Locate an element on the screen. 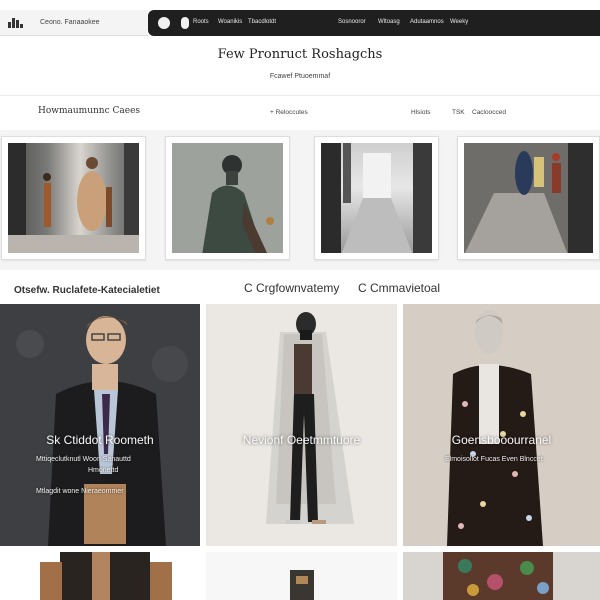 This screenshot has width=600, height=600. section-heading-center: C Crgfownvatemy is located at coordinates (291, 288).